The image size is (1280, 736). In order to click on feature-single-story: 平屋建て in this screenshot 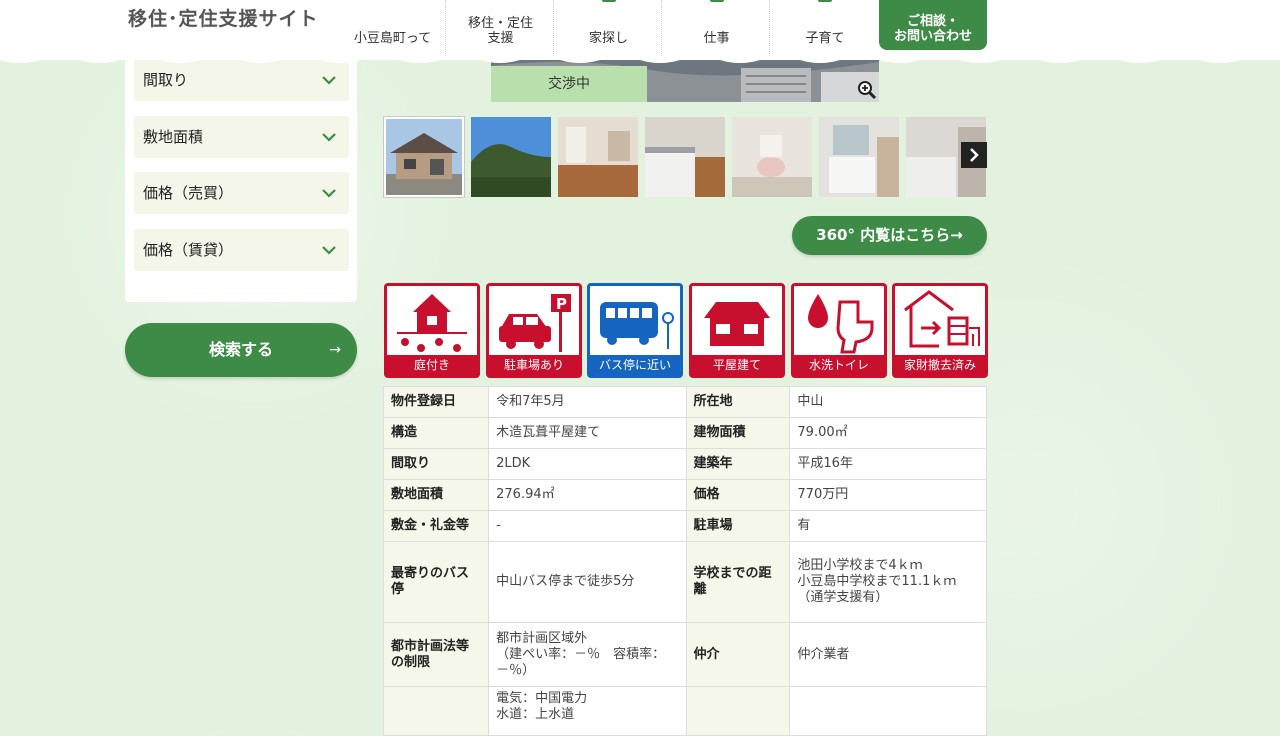, I will do `click(737, 330)`.